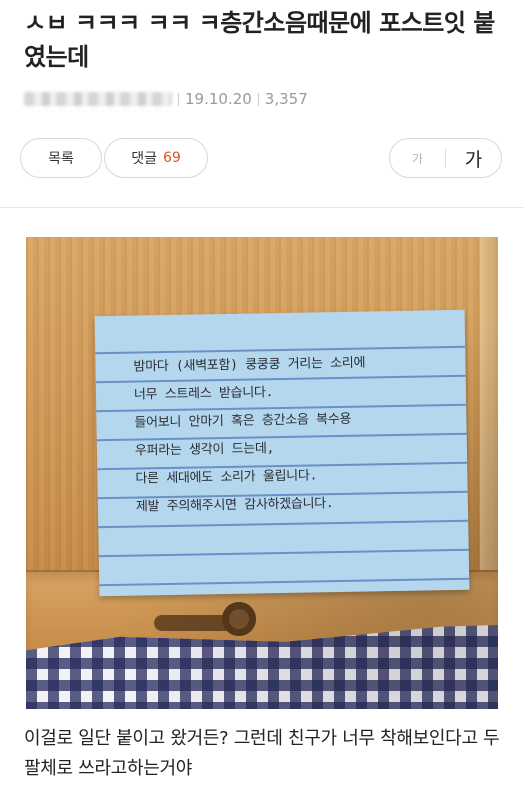 The height and width of the screenshot is (790, 524). I want to click on list-button-label: 목록, so click(61, 159).